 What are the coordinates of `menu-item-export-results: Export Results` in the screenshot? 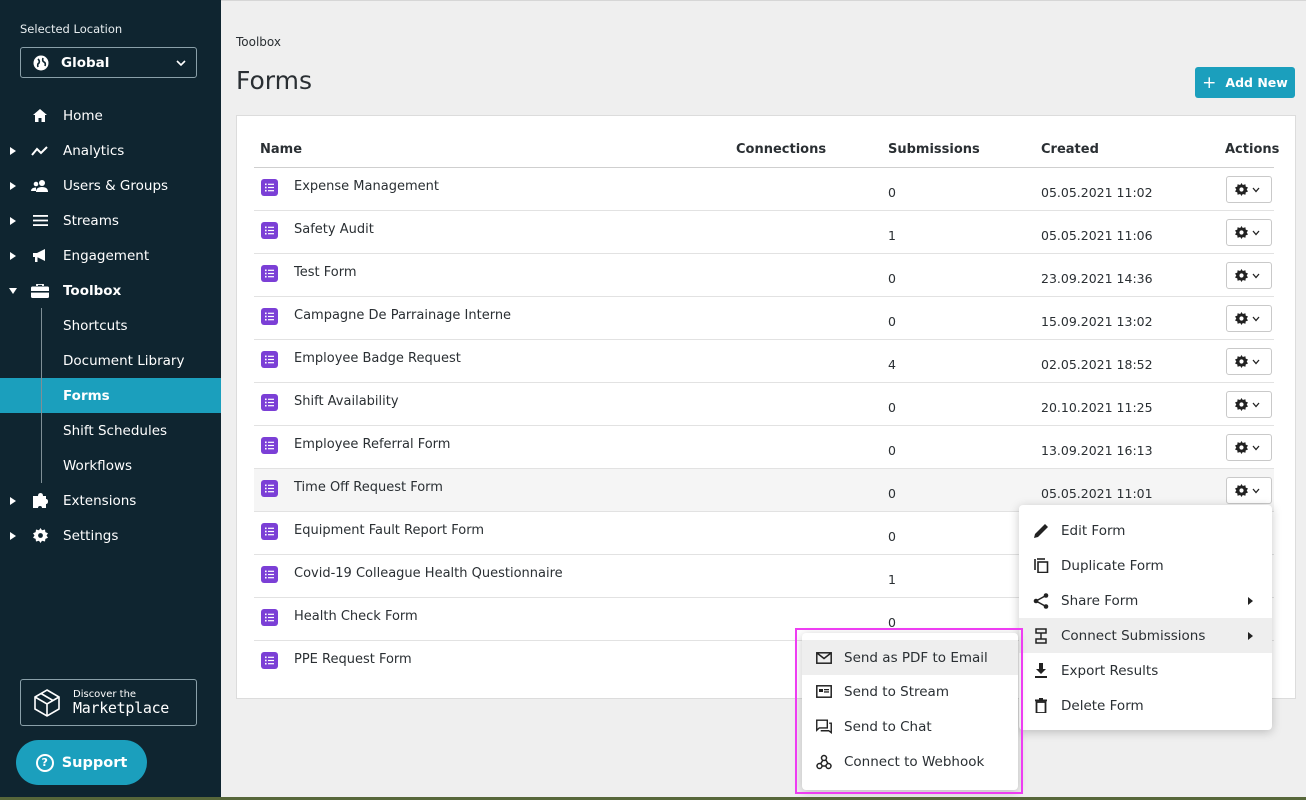 It's located at (1145, 670).